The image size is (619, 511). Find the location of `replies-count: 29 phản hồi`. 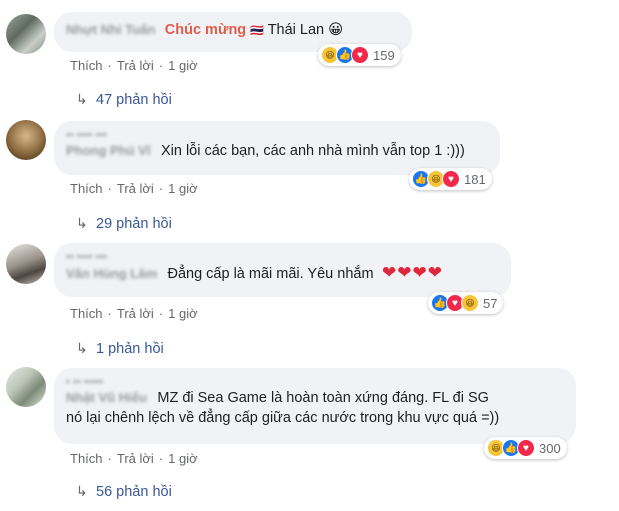

replies-count: 29 phản hồi is located at coordinates (134, 224).